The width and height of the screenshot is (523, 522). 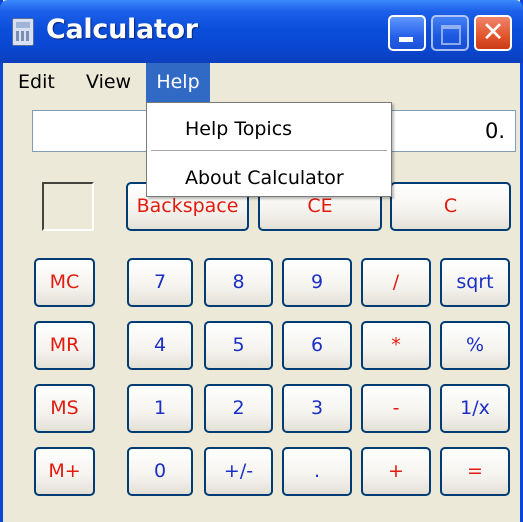 I want to click on digit-3-button: 3, so click(x=317, y=408).